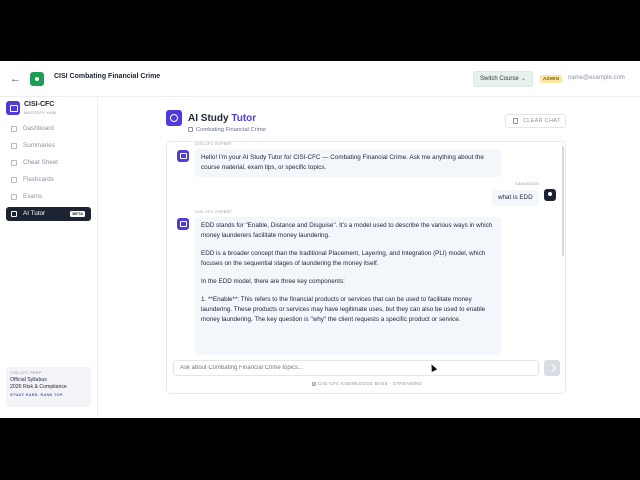  What do you see at coordinates (38, 179) in the screenshot?
I see `sidebar-item-label: Flashcards` at bounding box center [38, 179].